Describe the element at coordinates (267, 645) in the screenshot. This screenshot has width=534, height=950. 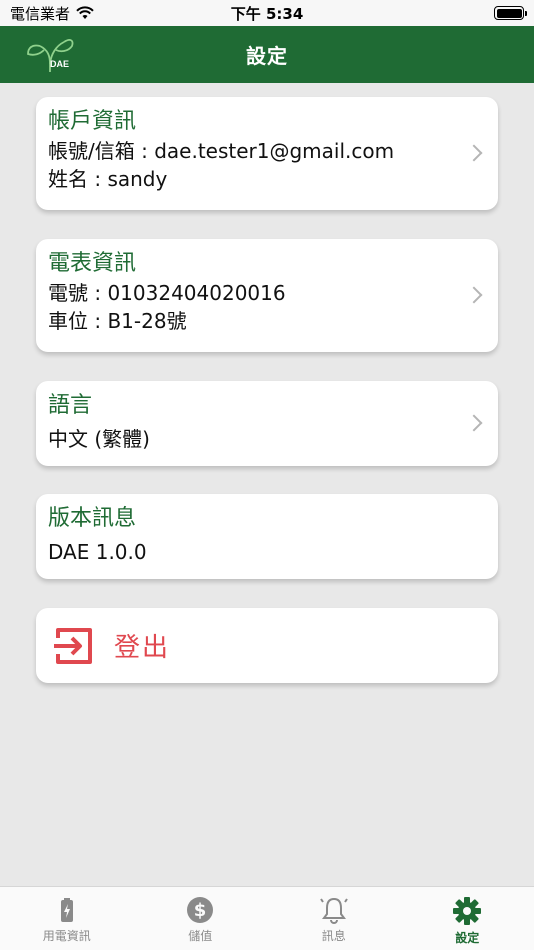
I see `logout-button: 登出` at that location.